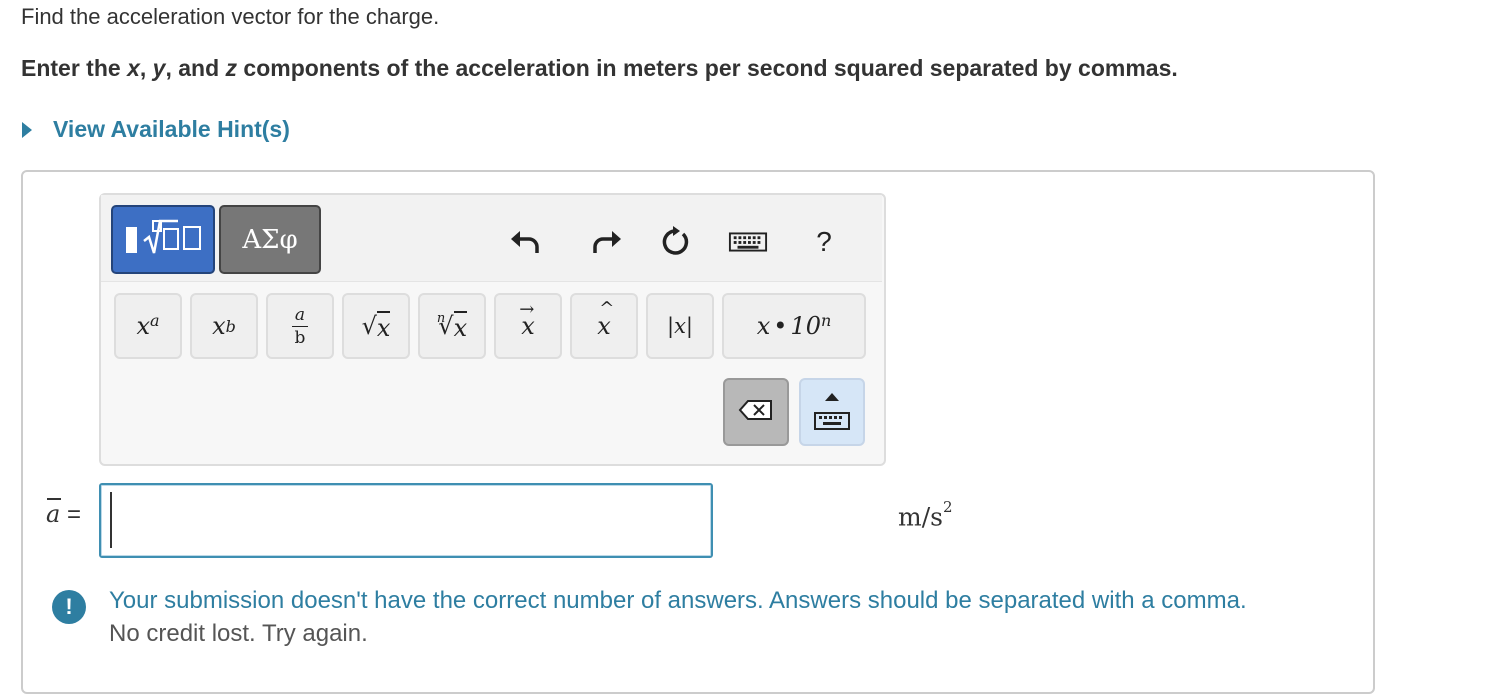  I want to click on backspace-button, so click(756, 412).